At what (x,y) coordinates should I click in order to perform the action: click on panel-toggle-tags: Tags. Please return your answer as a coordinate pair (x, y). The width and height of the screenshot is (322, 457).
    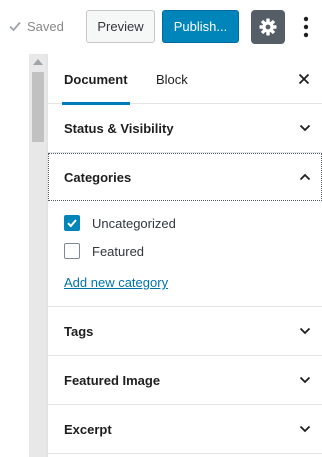
    Looking at the image, I should click on (185, 331).